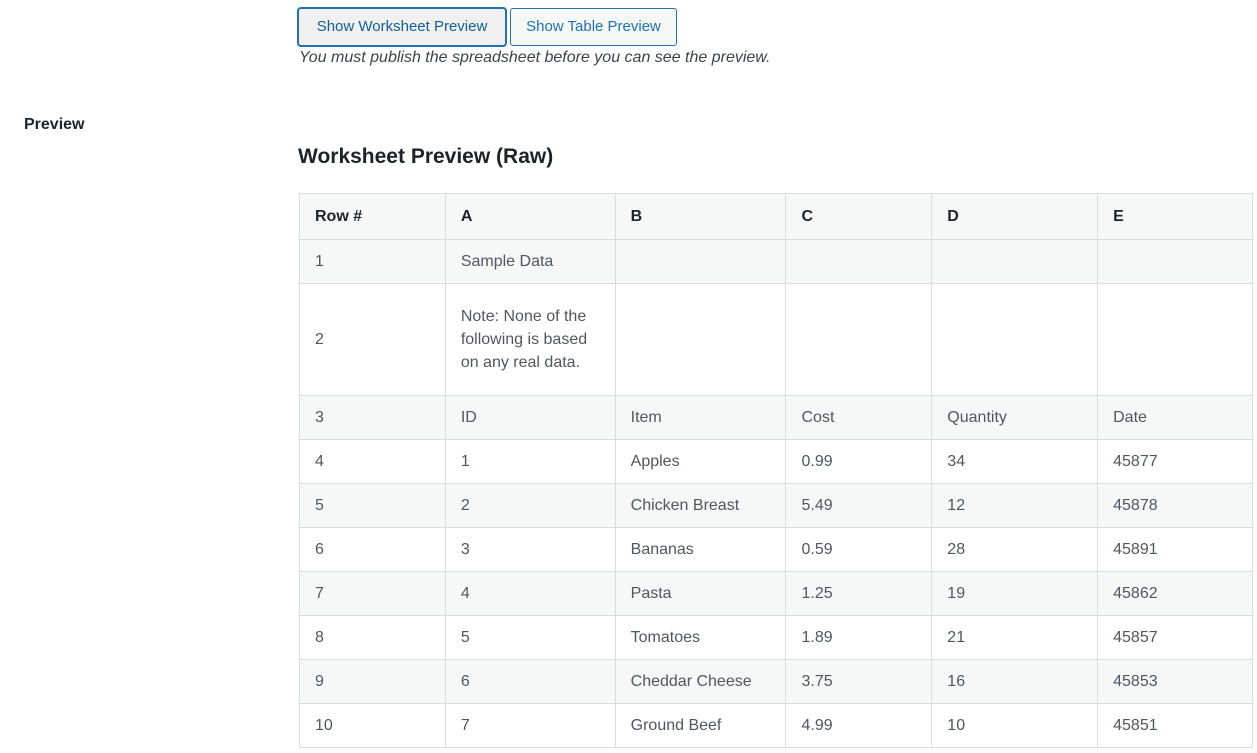 Image resolution: width=1257 pixels, height=753 pixels. Describe the element at coordinates (1175, 505) in the screenshot. I see `table-cell: 45878` at that location.